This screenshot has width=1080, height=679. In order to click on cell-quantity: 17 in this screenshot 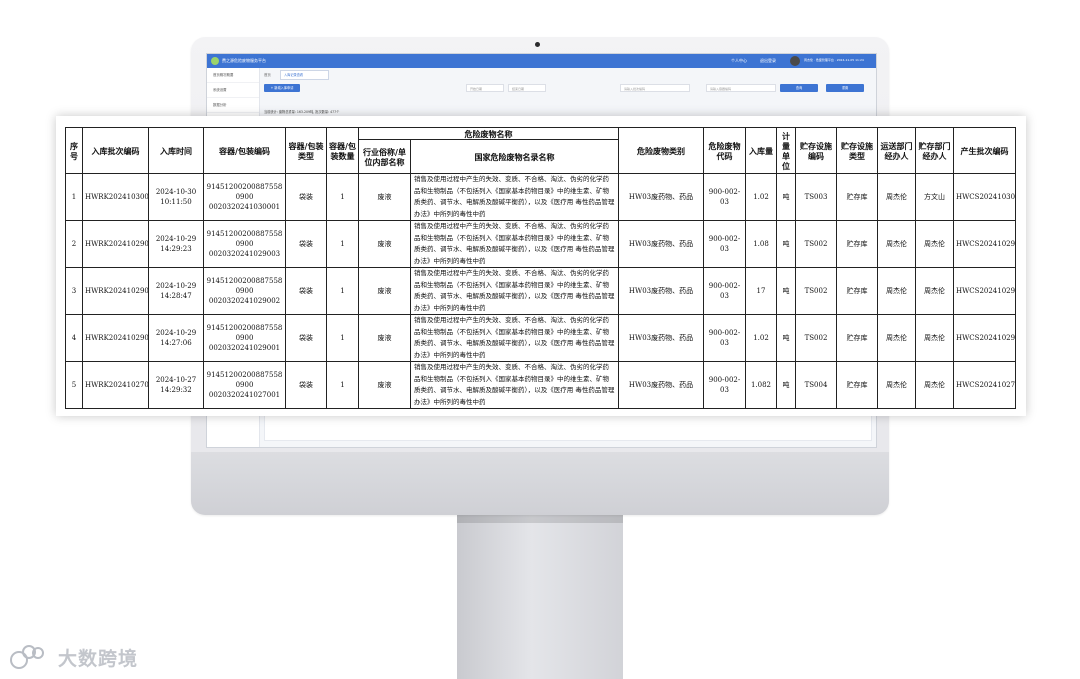, I will do `click(761, 291)`.